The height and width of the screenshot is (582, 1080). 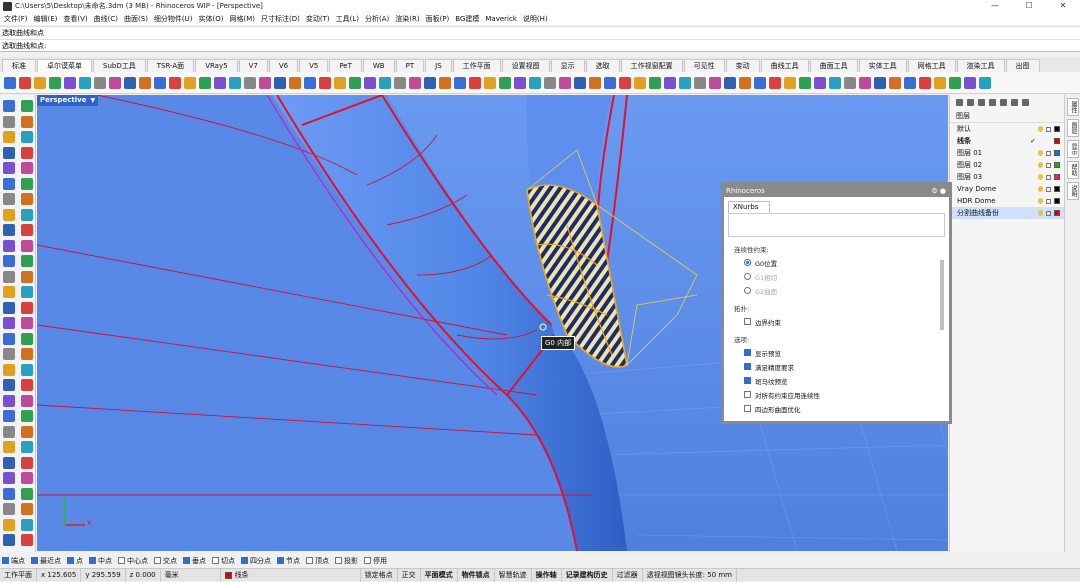 What do you see at coordinates (46, 19) in the screenshot?
I see `menu-item: 编辑(E)` at bounding box center [46, 19].